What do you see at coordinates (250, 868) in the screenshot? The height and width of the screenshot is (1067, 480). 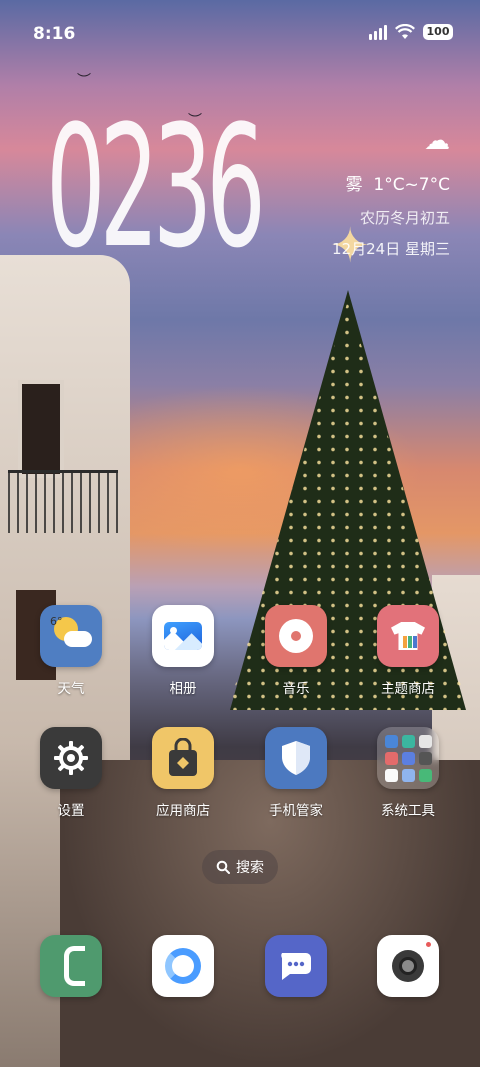 I see `search-label: 搜索` at bounding box center [250, 868].